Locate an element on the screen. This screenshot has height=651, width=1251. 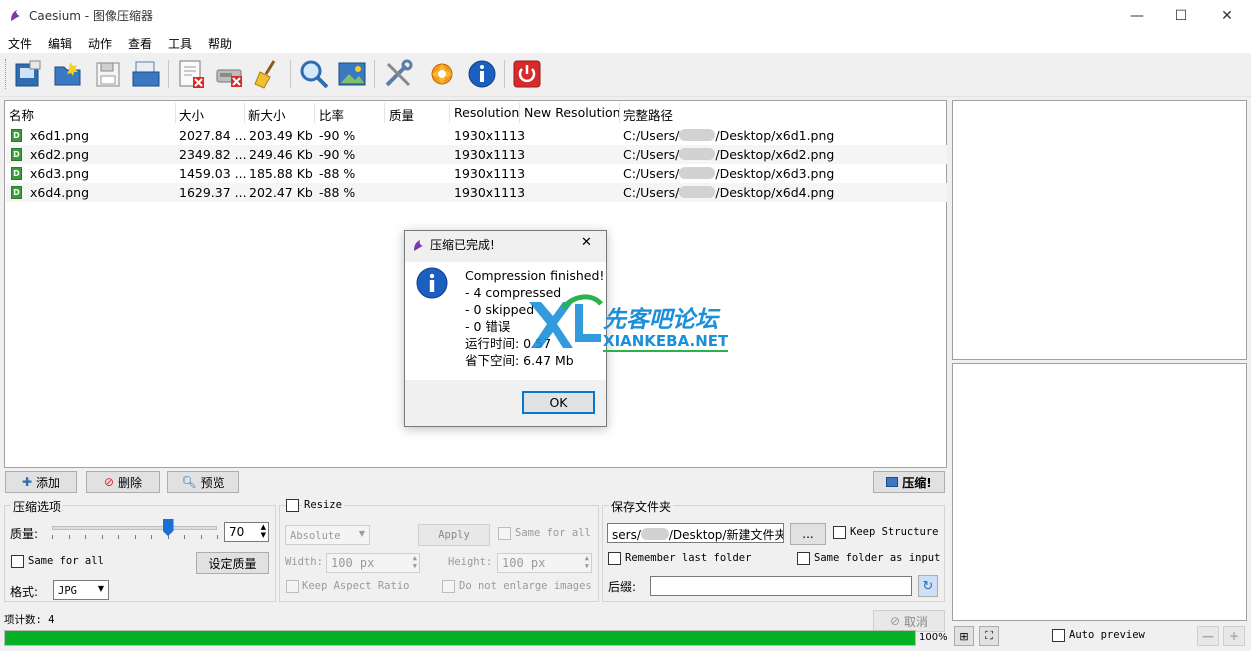
menu-action: 动作 is located at coordinates (100, 43).